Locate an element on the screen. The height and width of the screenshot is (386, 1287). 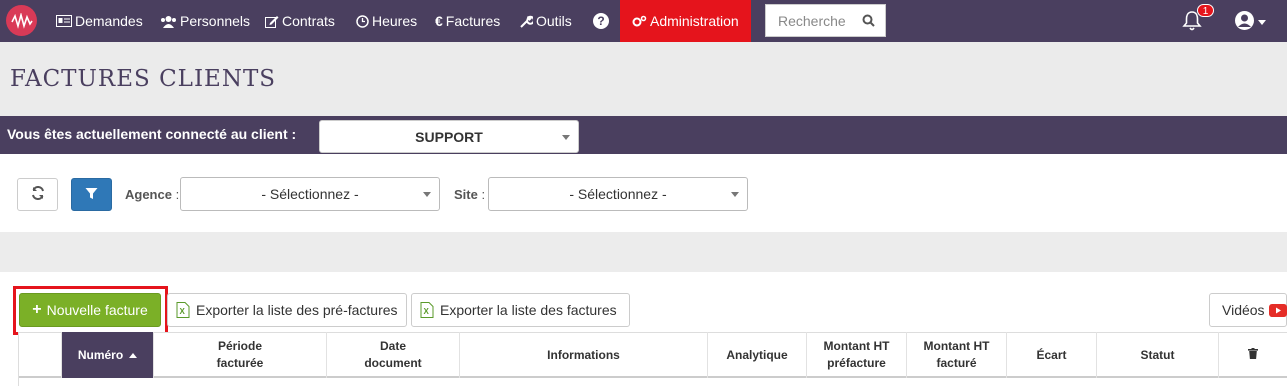
column-header-analytique: Analytique is located at coordinates (756, 355).